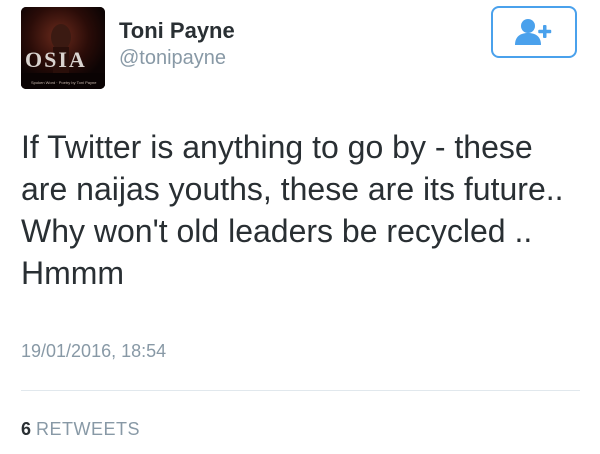 The height and width of the screenshot is (454, 600). Describe the element at coordinates (172, 58) in the screenshot. I see `author-handle: @tonipayne` at that location.